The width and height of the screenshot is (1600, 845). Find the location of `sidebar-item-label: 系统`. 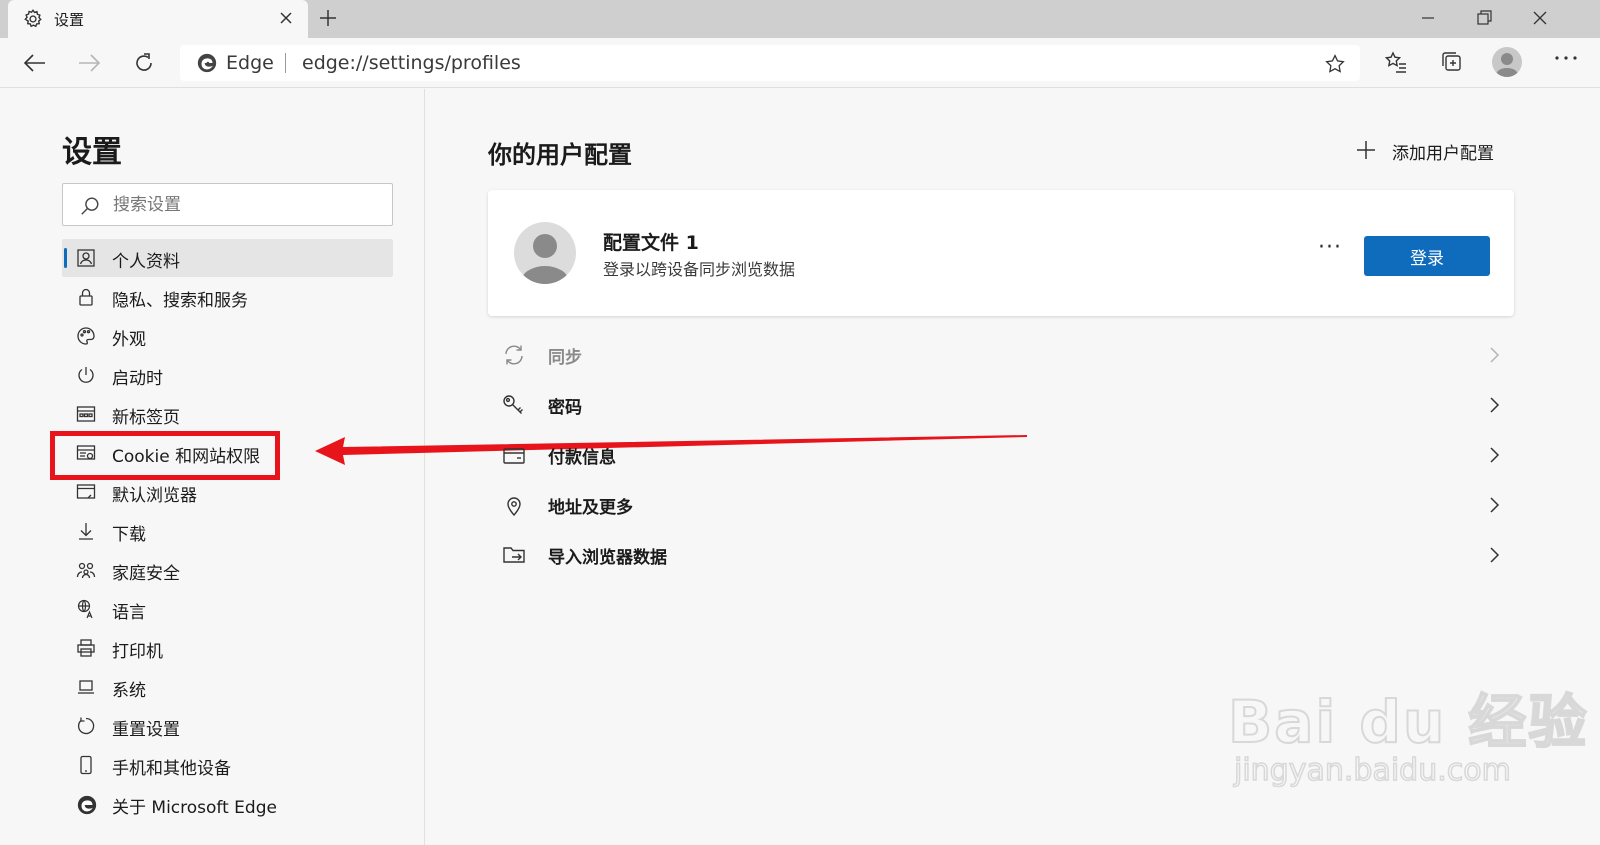

sidebar-item-label: 系统 is located at coordinates (129, 691).